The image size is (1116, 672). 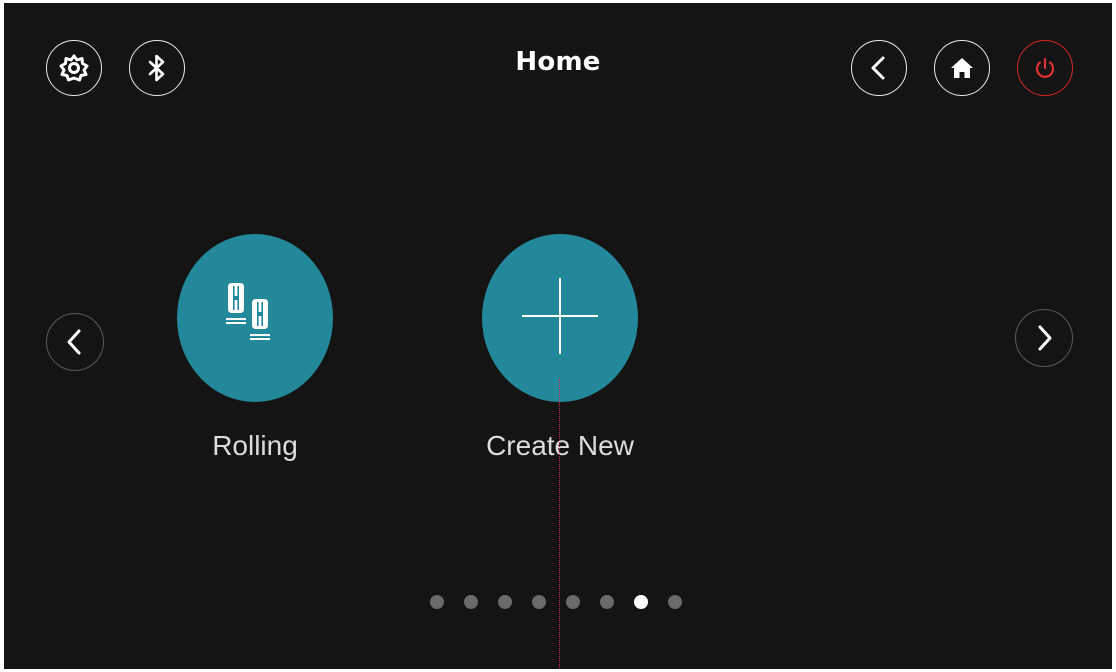 I want to click on tile-create-new: Create New, so click(x=560, y=348).